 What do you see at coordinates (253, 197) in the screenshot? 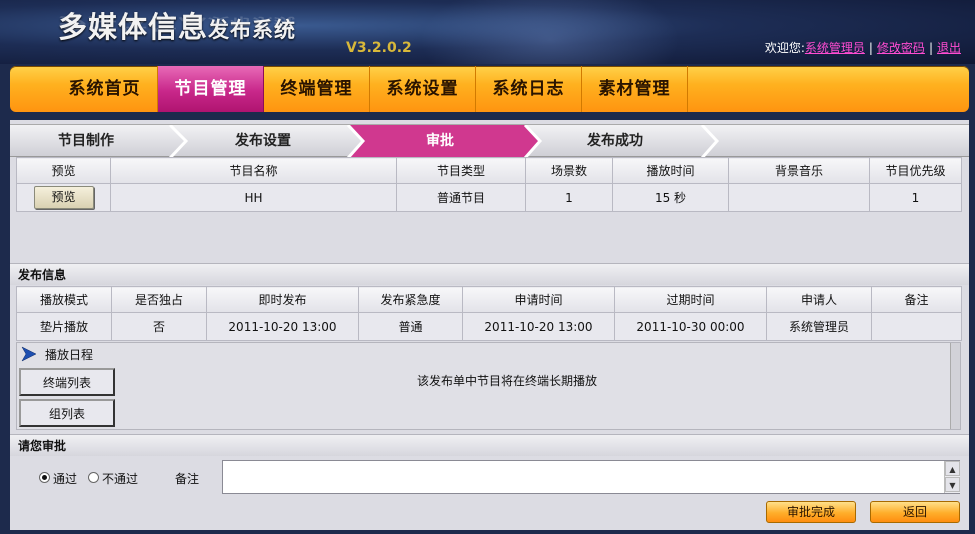
I see `program-name-cell: HH` at bounding box center [253, 197].